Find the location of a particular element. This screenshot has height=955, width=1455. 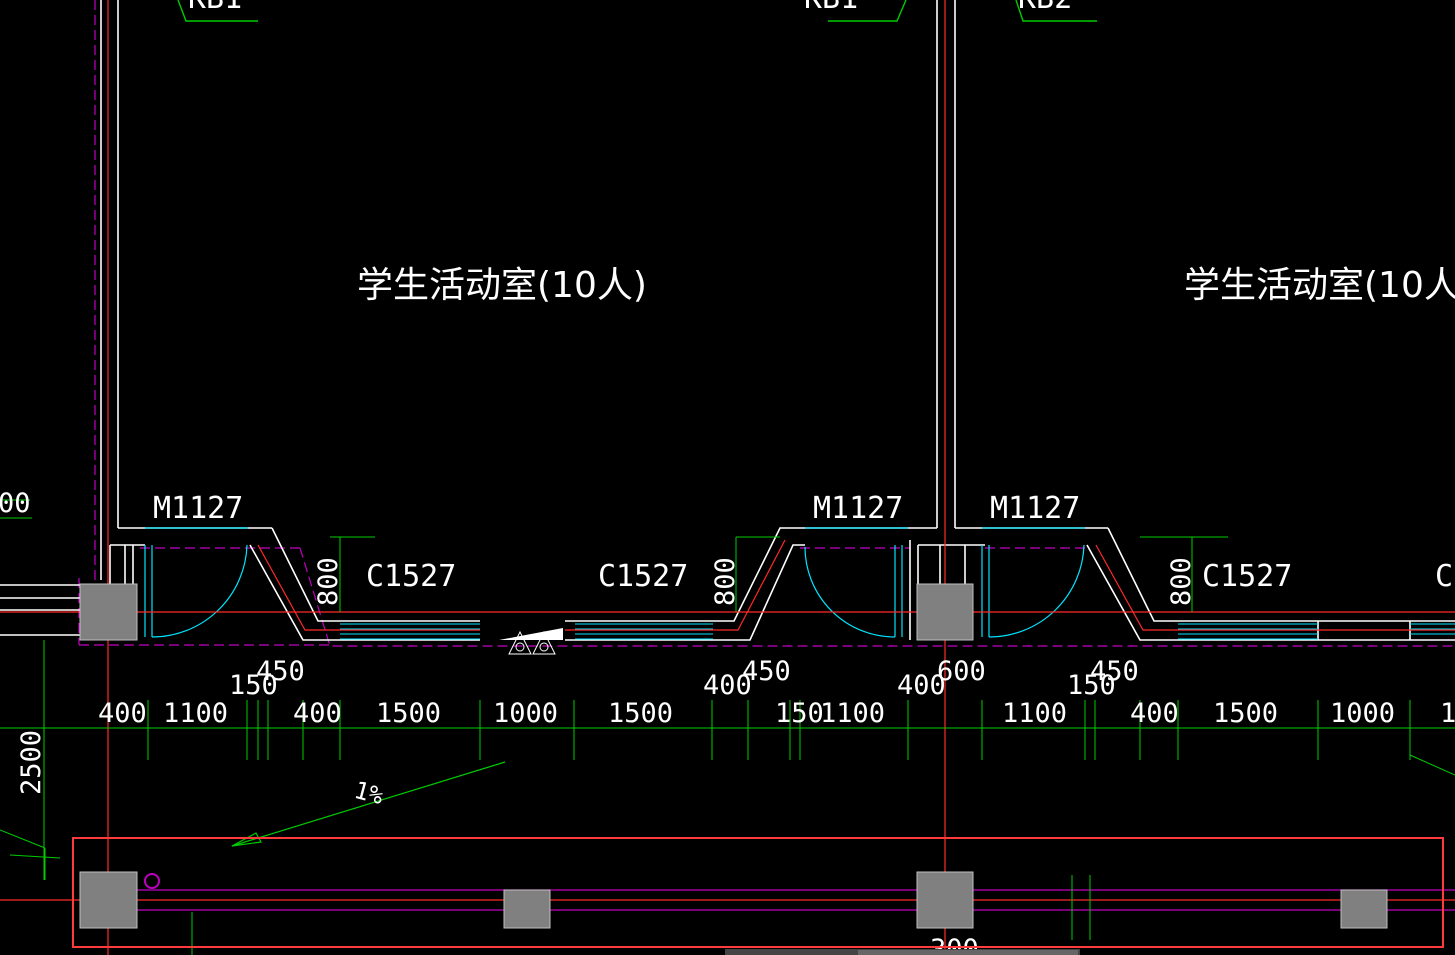

room-label-left: 学生活动室(10人) is located at coordinates (502, 285).